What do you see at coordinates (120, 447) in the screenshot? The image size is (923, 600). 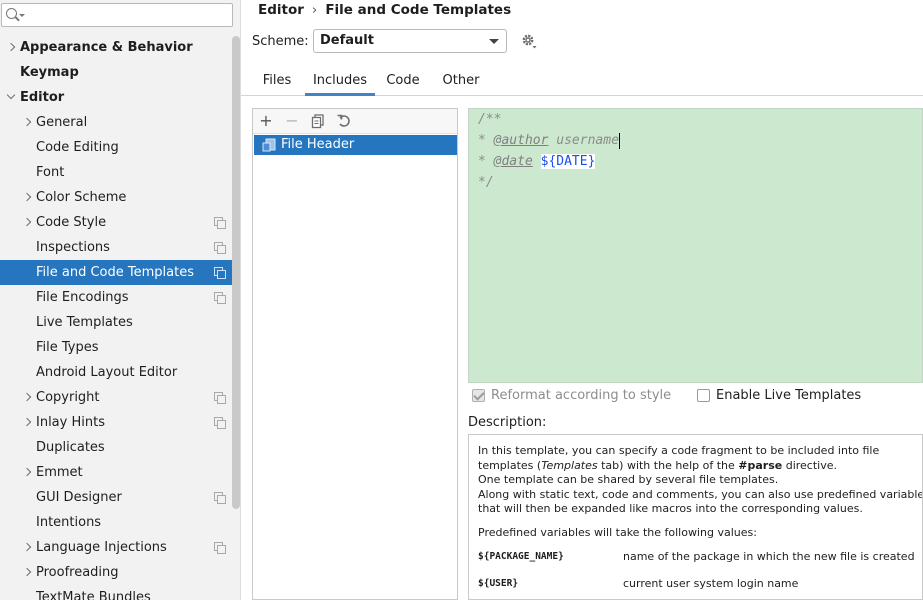 I see `sidebar-item-duplicates: Duplicates` at bounding box center [120, 447].